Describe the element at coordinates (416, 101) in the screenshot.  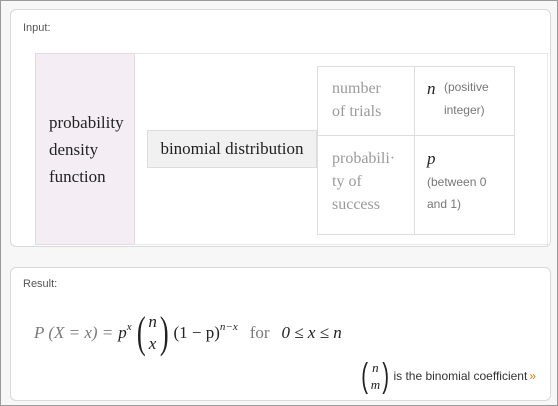
I see `parameter-row: number of trials n (positive integer)` at that location.